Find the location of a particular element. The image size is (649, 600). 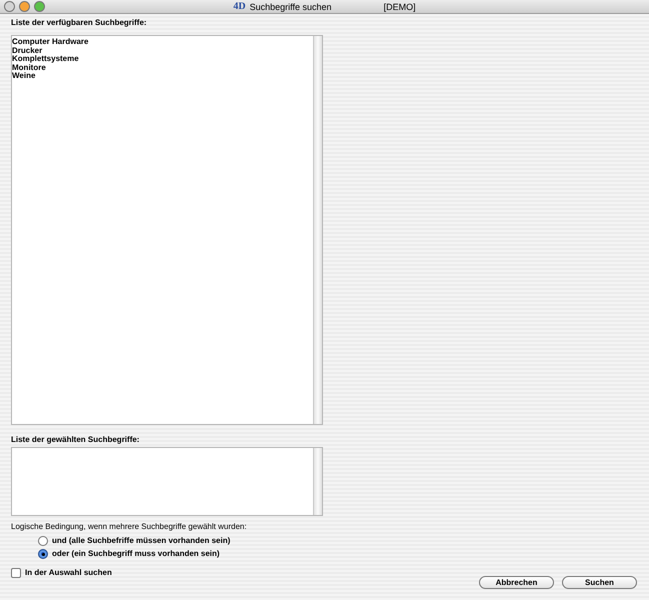

list-label: Liste der verfügbaren Suchbegriffe: is located at coordinates (79, 23).